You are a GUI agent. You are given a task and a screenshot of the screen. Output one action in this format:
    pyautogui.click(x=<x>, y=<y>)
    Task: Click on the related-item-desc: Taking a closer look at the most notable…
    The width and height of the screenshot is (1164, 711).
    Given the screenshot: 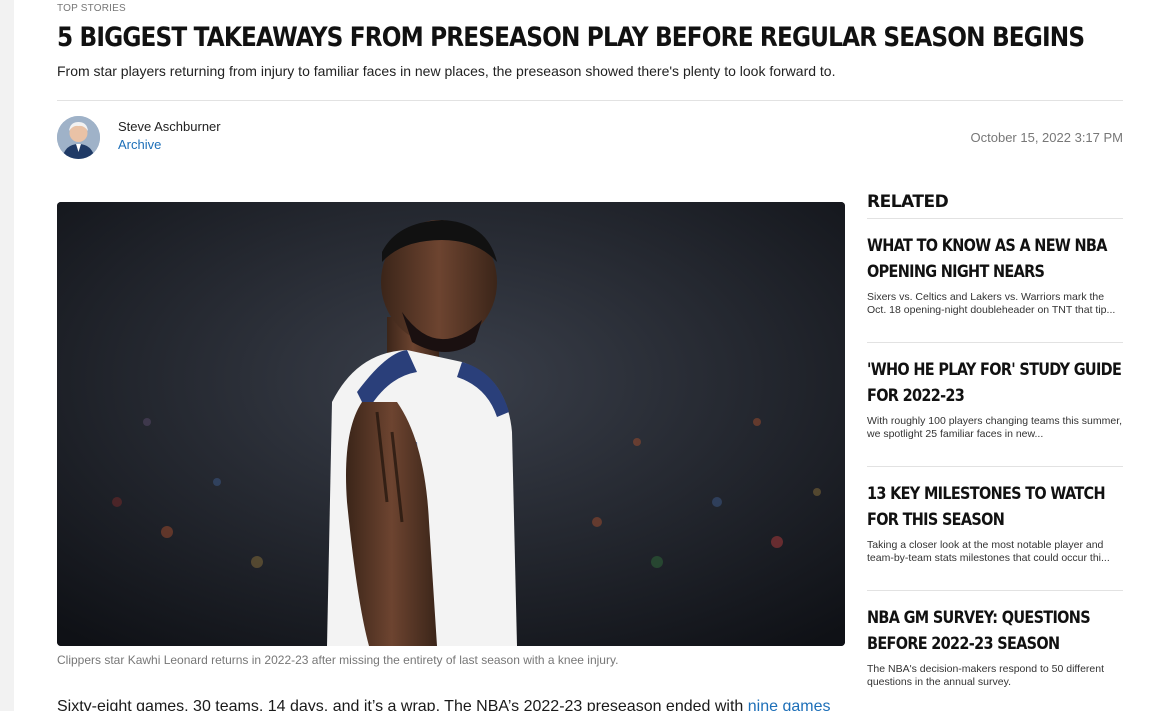 What is the action you would take?
    pyautogui.click(x=988, y=551)
    